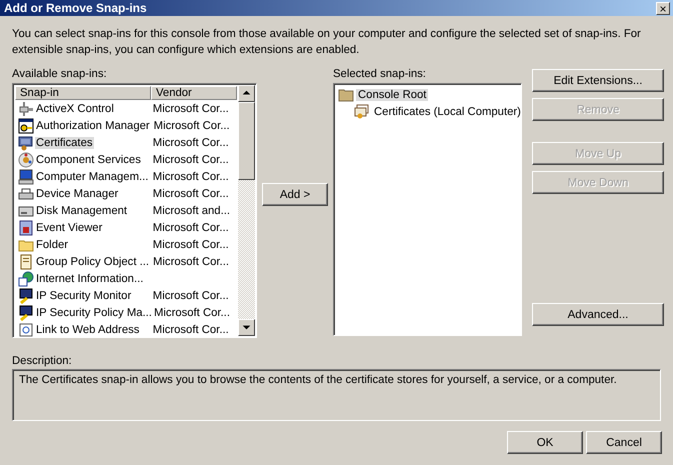  Describe the element at coordinates (327, 42) in the screenshot. I see `intro-text: You can select snap-ins for this console from those available on your computer and configure the selected set of snap-ins. For extensible snap-ins, you can configure which extensions are enabled.` at that location.